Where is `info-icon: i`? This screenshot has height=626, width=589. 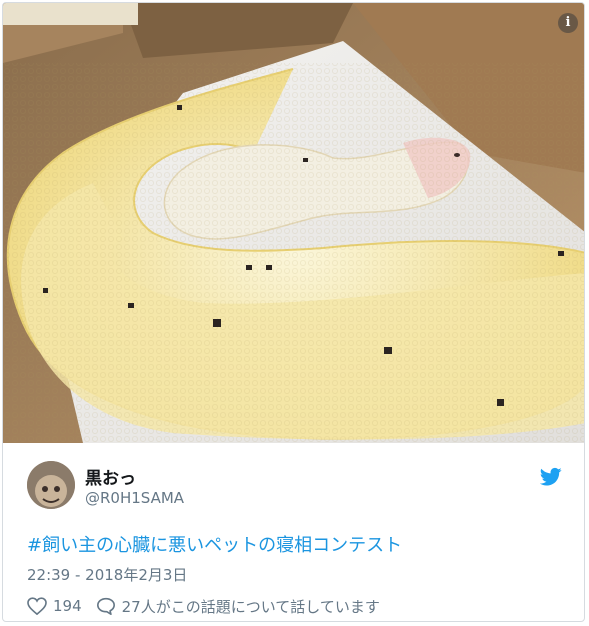 info-icon: i is located at coordinates (568, 23).